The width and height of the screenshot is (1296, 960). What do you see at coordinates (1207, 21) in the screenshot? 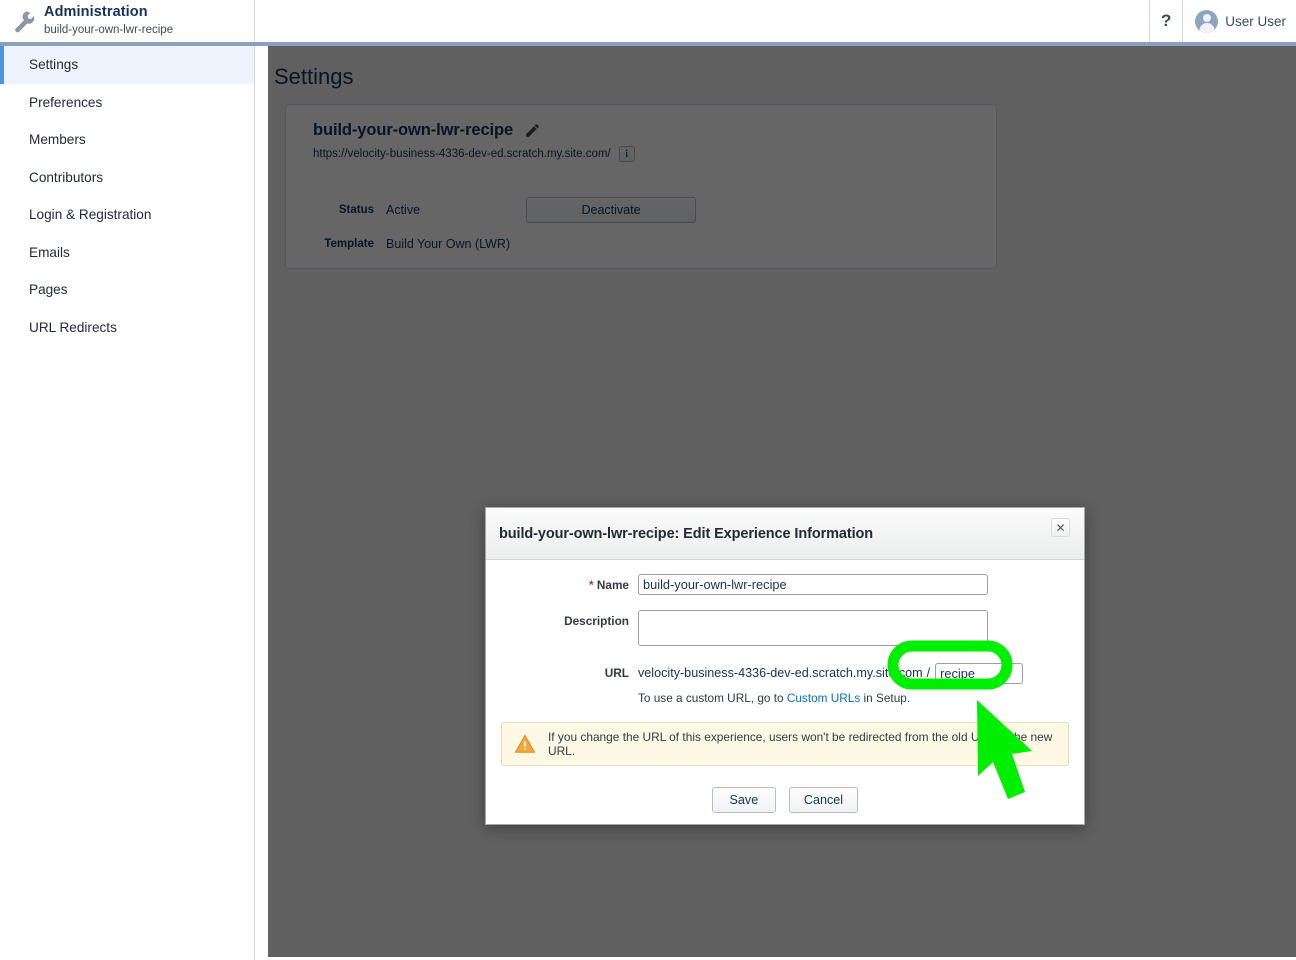
I see `user-avatar-icon` at bounding box center [1207, 21].